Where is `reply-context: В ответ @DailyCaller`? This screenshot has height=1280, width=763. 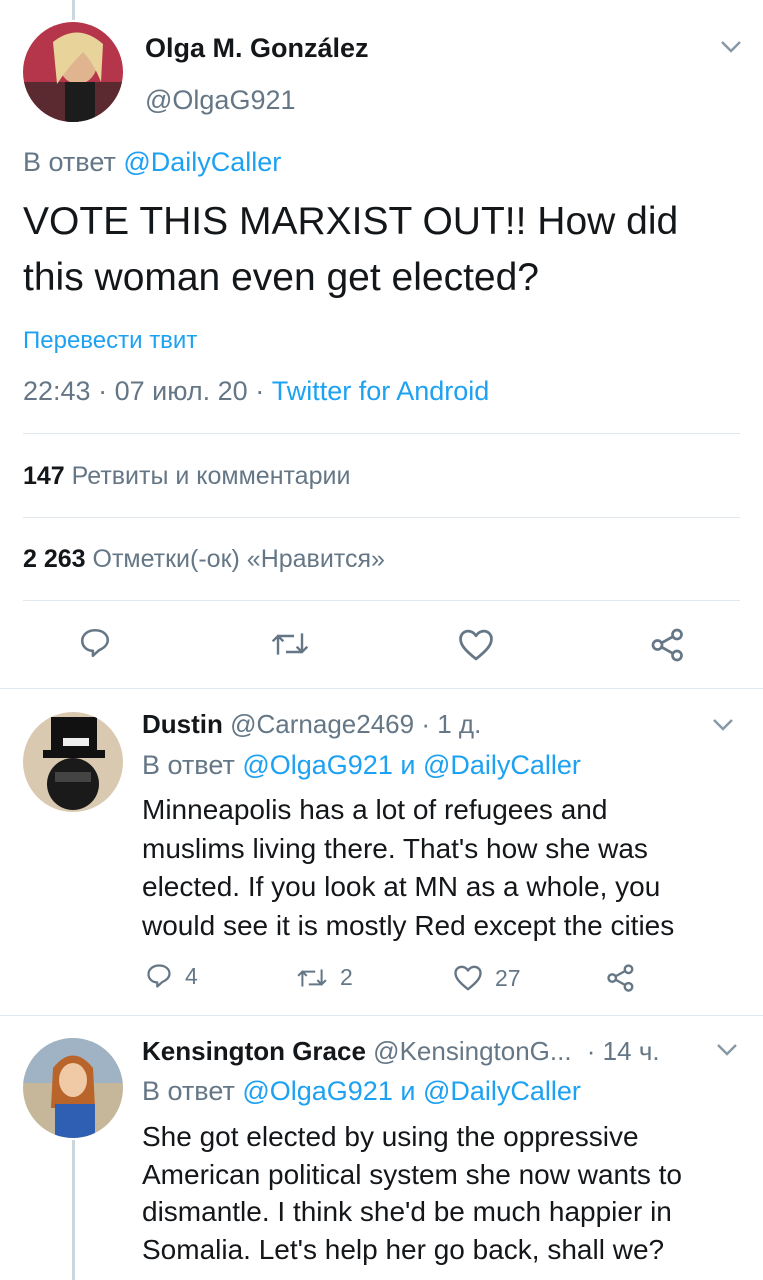 reply-context: В ответ @DailyCaller is located at coordinates (152, 162).